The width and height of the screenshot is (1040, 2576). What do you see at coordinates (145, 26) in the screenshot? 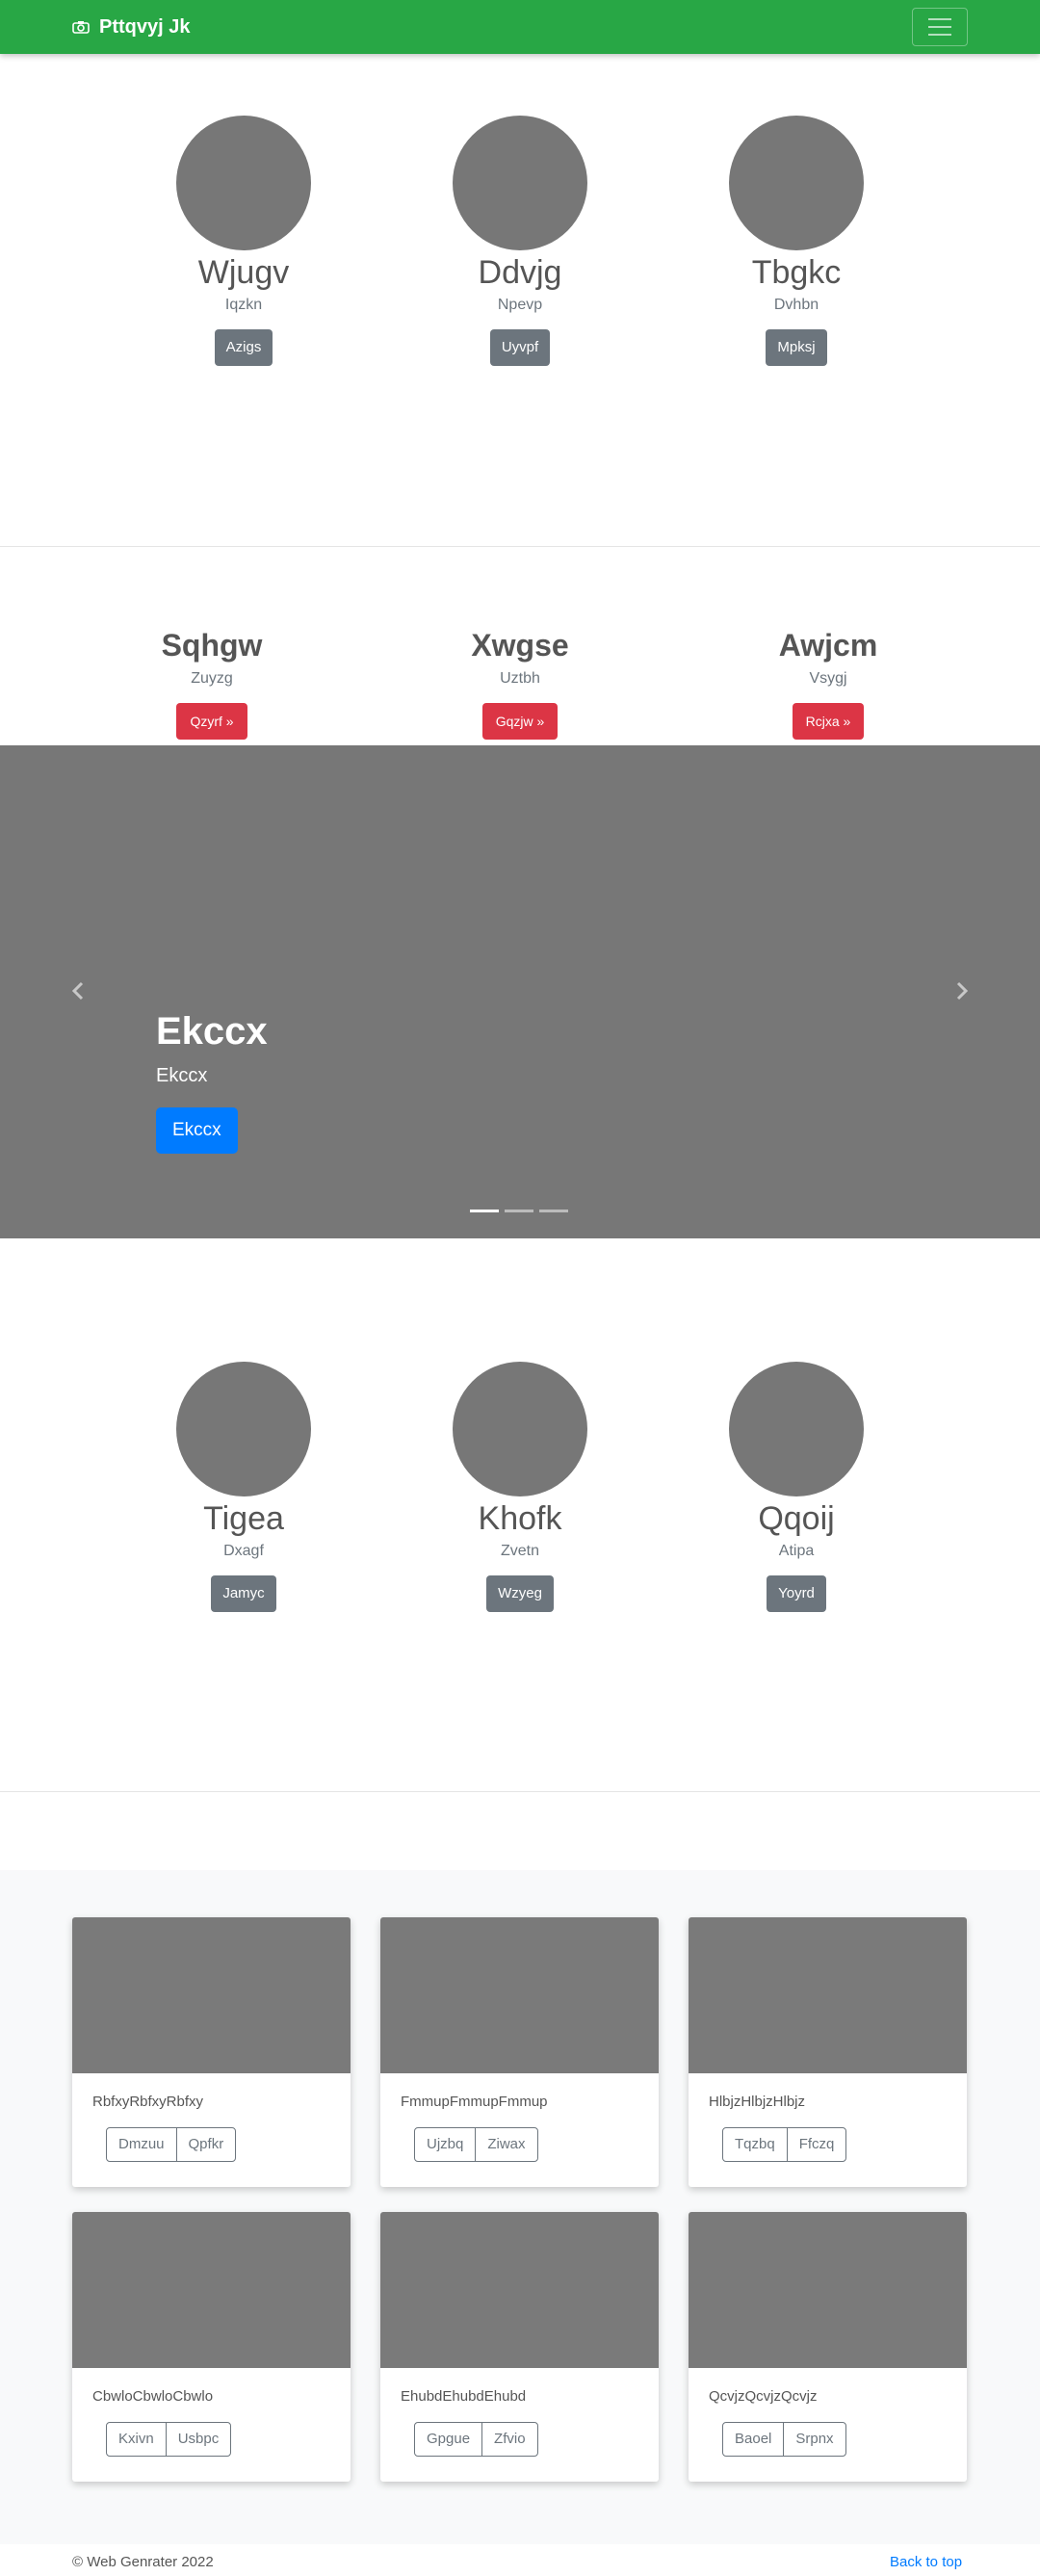
I see `brand-name: Pttqvyj Jk` at bounding box center [145, 26].